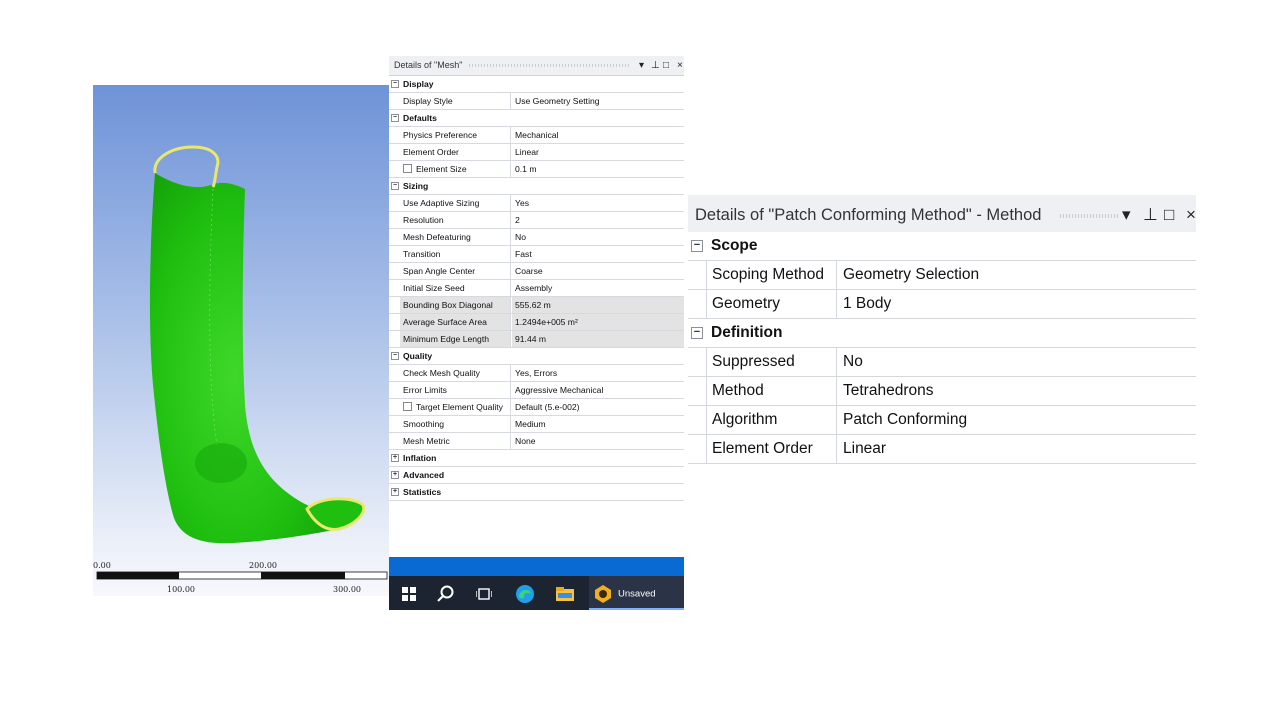  What do you see at coordinates (536, 322) in the screenshot?
I see `property-row-average-surface-area: Average Surface Area 1.2494e+005 m²` at bounding box center [536, 322].